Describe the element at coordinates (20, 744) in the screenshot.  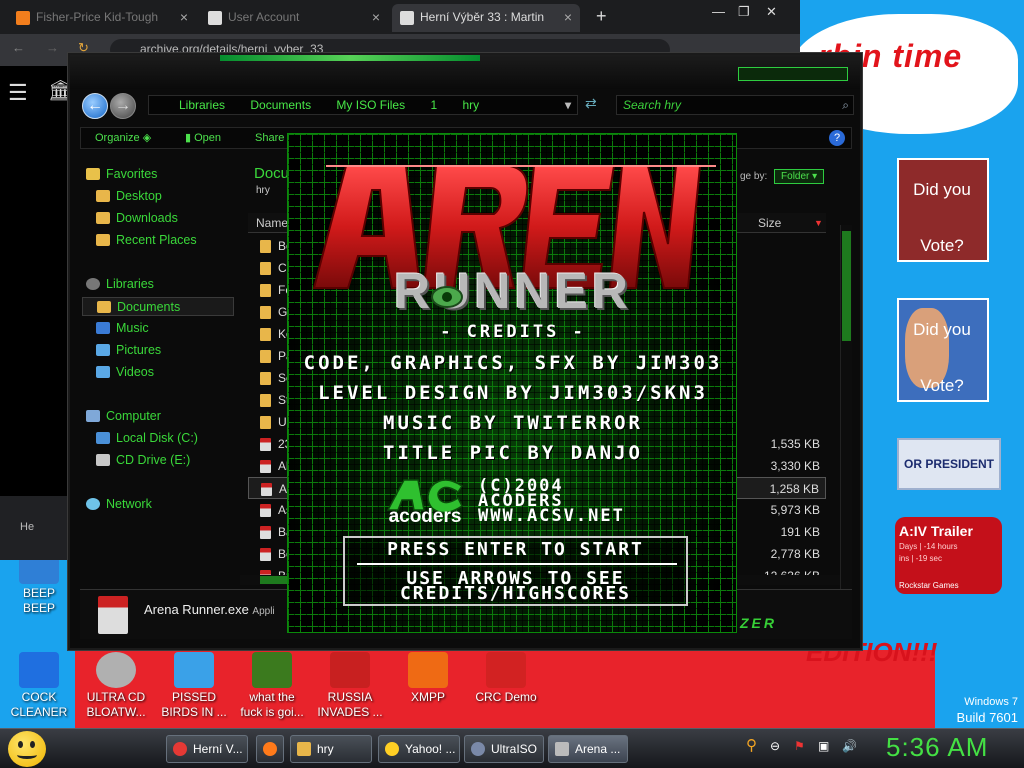
I see `smiley-eye` at that location.